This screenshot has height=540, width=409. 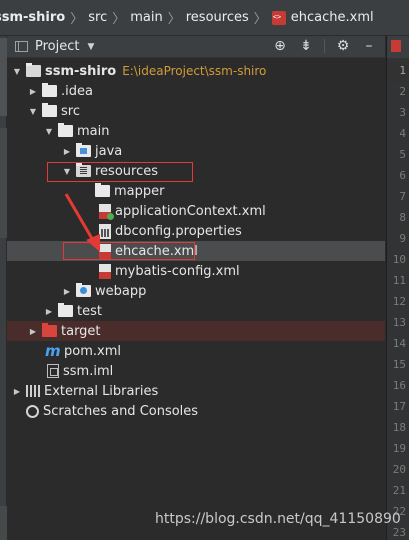 I want to click on tree-item-src: ▼ src, so click(x=196, y=111).